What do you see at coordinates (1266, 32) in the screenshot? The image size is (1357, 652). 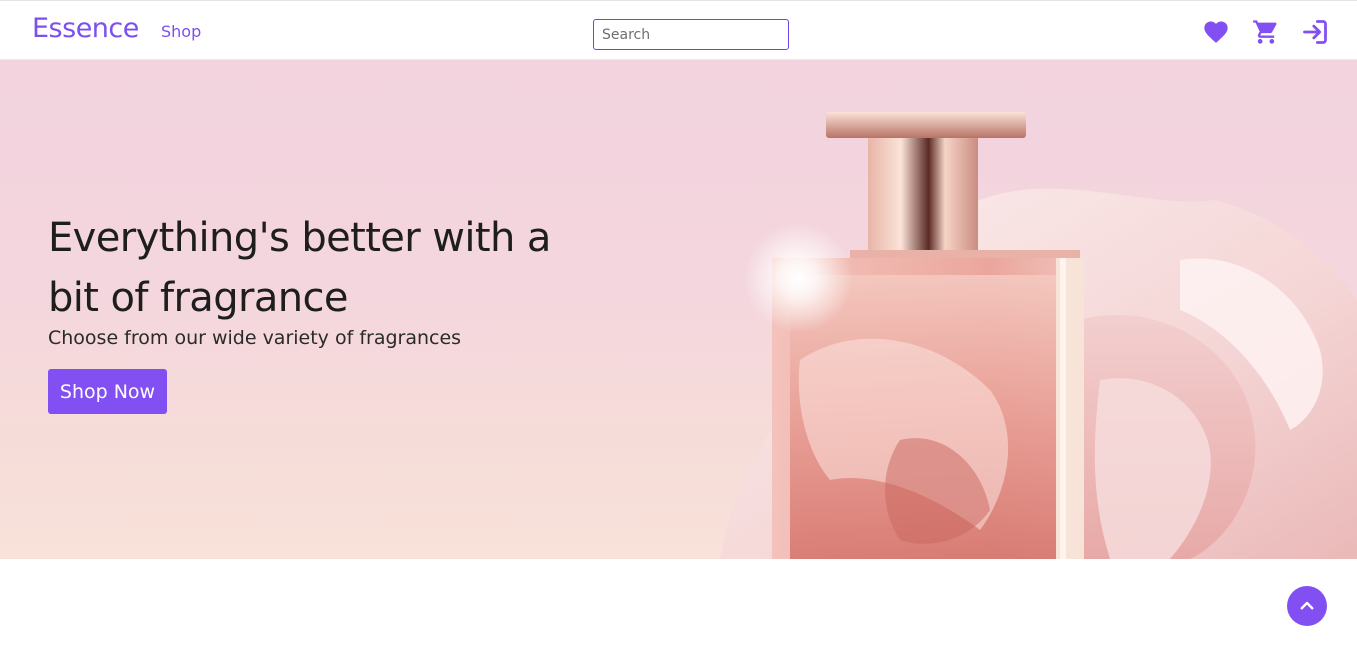 I see `cart-icon` at bounding box center [1266, 32].